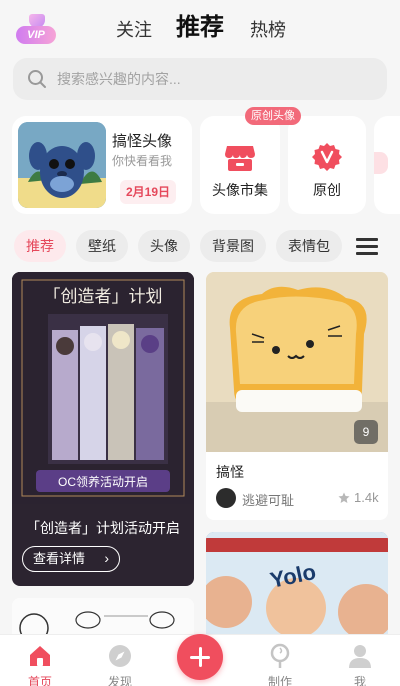 This screenshot has width=400, height=686. I want to click on nav-me-label: 我, so click(359, 680).